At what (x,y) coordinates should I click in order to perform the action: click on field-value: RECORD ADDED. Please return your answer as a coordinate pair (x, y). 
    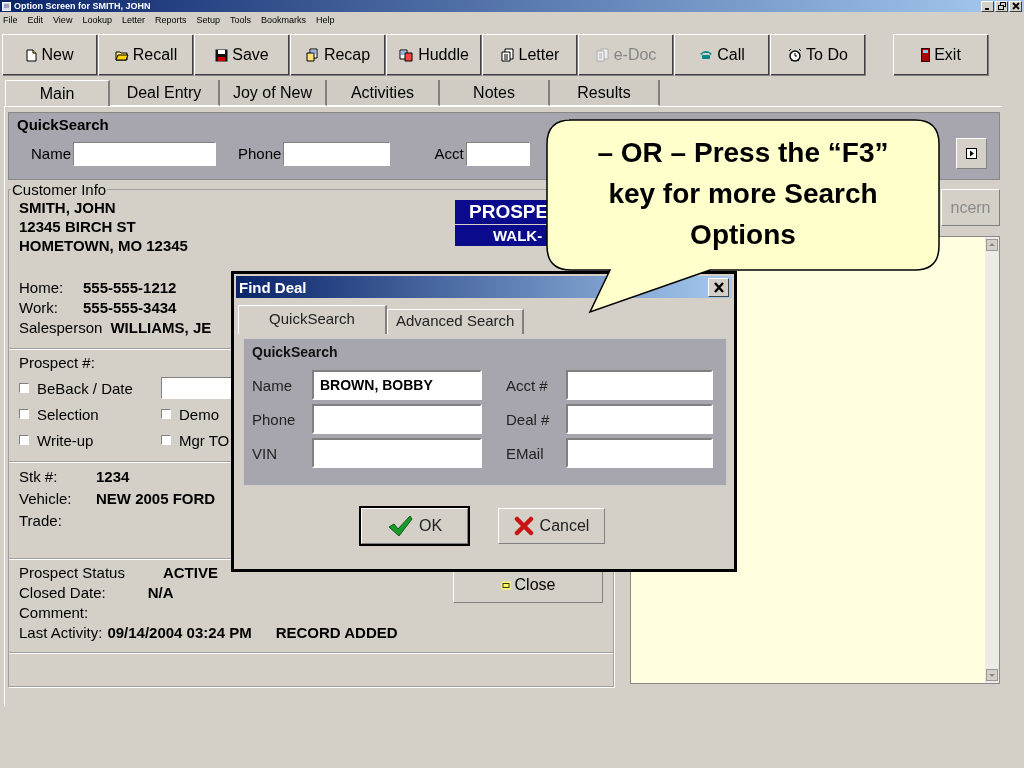
    Looking at the image, I should click on (336, 633).